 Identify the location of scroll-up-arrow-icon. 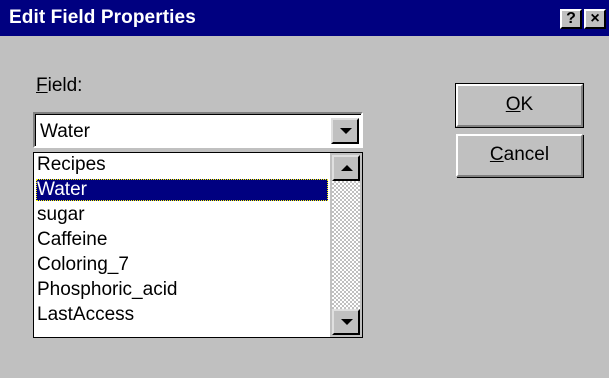
(347, 168).